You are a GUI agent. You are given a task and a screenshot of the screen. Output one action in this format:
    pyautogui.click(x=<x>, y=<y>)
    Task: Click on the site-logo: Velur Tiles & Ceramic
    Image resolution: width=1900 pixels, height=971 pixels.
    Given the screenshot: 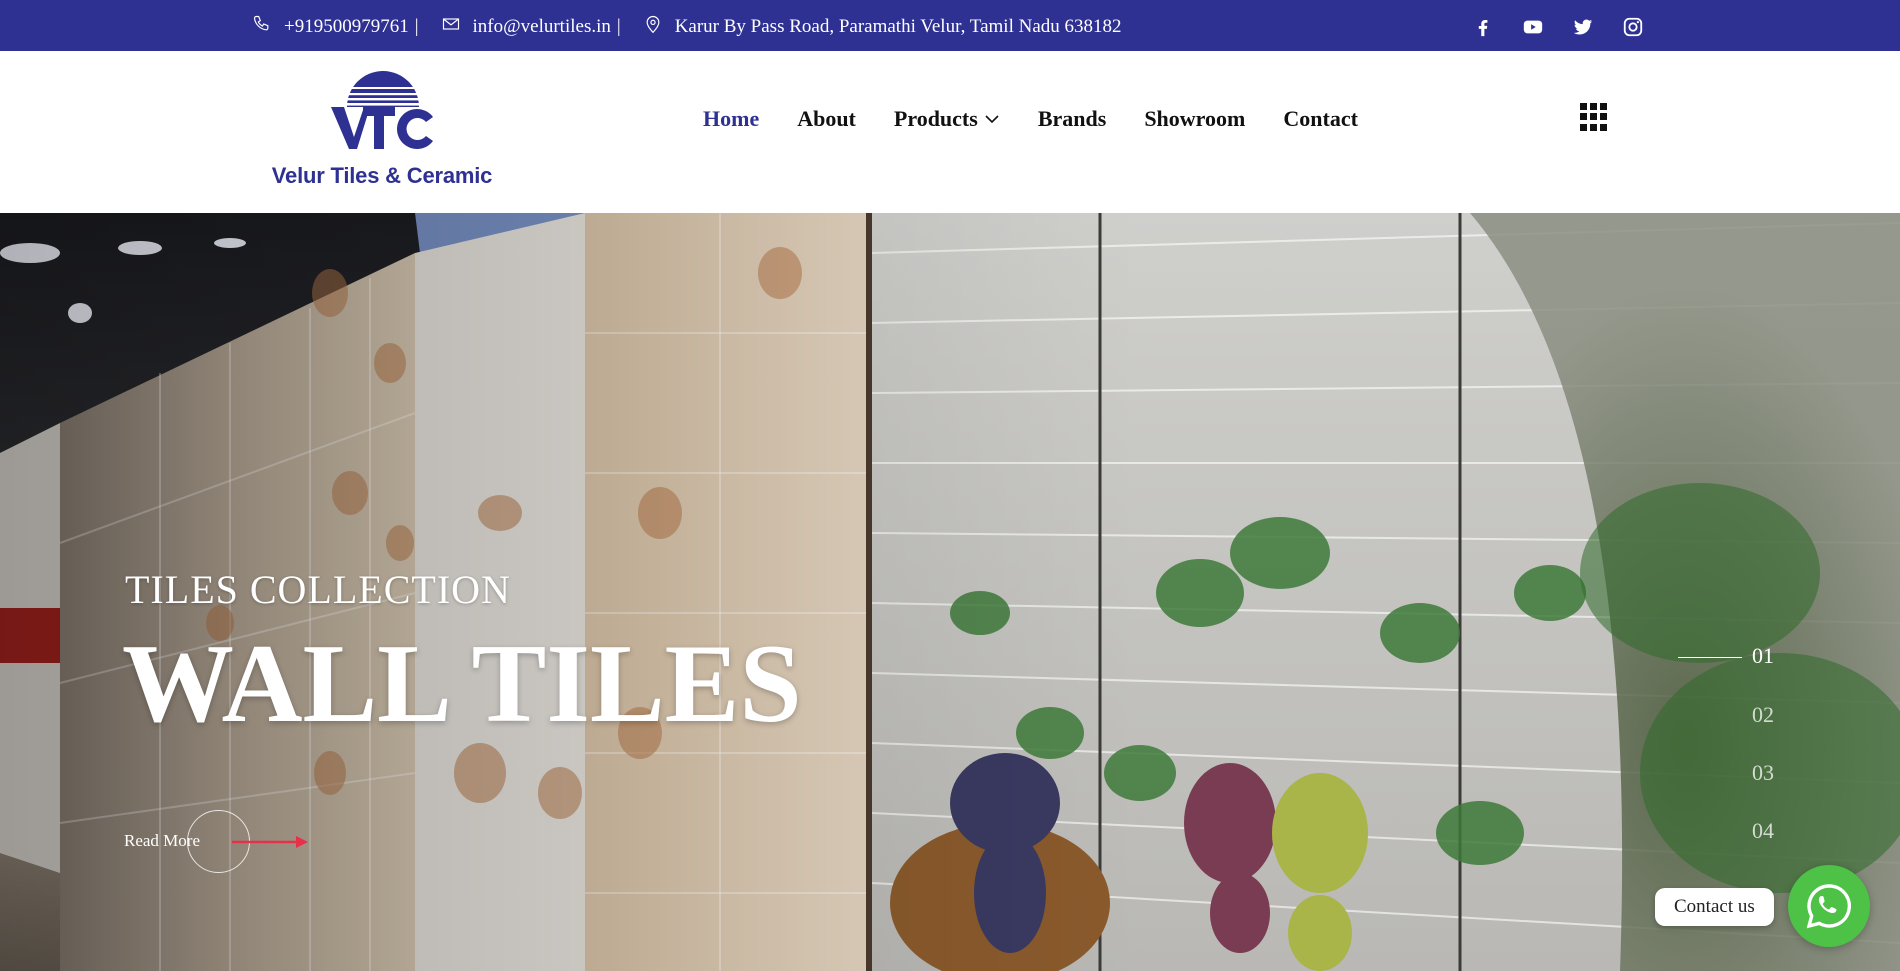 What is the action you would take?
    pyautogui.click(x=382, y=127)
    